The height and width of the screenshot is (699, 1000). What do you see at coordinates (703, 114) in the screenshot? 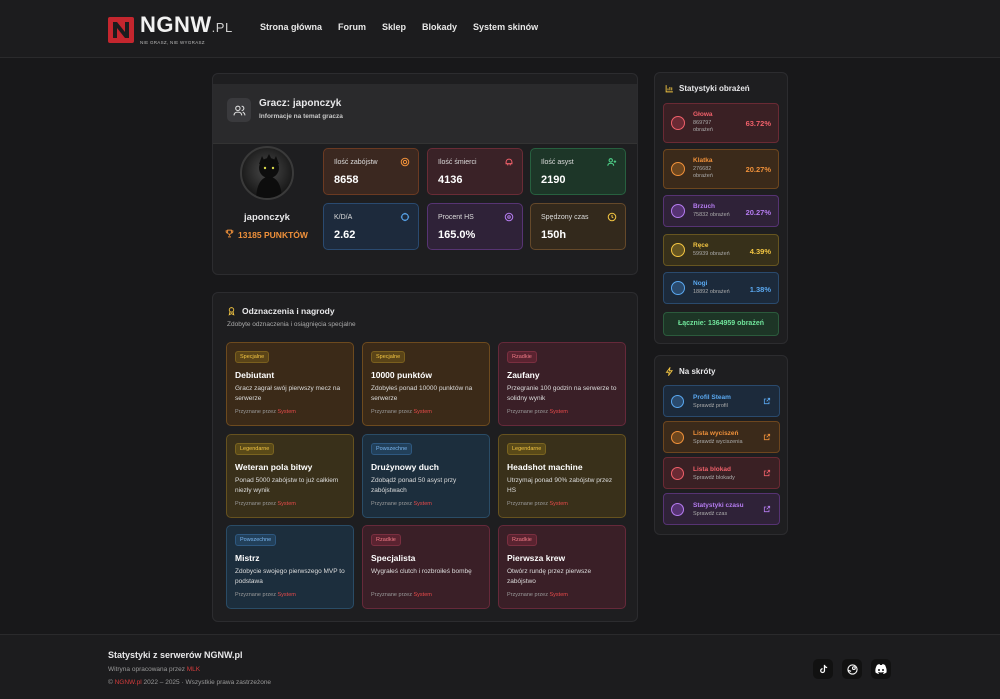
I see `damage-name: Głowa` at bounding box center [703, 114].